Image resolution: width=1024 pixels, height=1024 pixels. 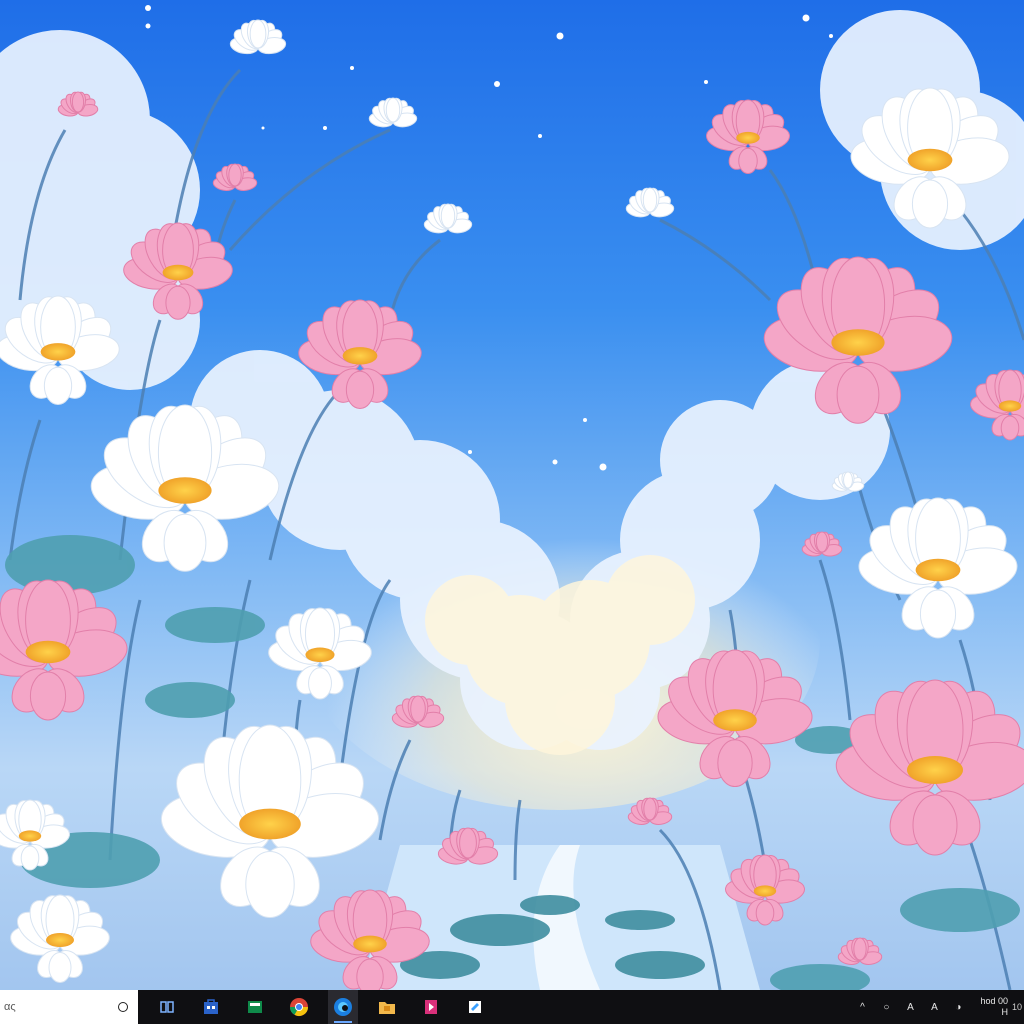 What do you see at coordinates (10, 1007) in the screenshot?
I see `search-input: ας` at bounding box center [10, 1007].